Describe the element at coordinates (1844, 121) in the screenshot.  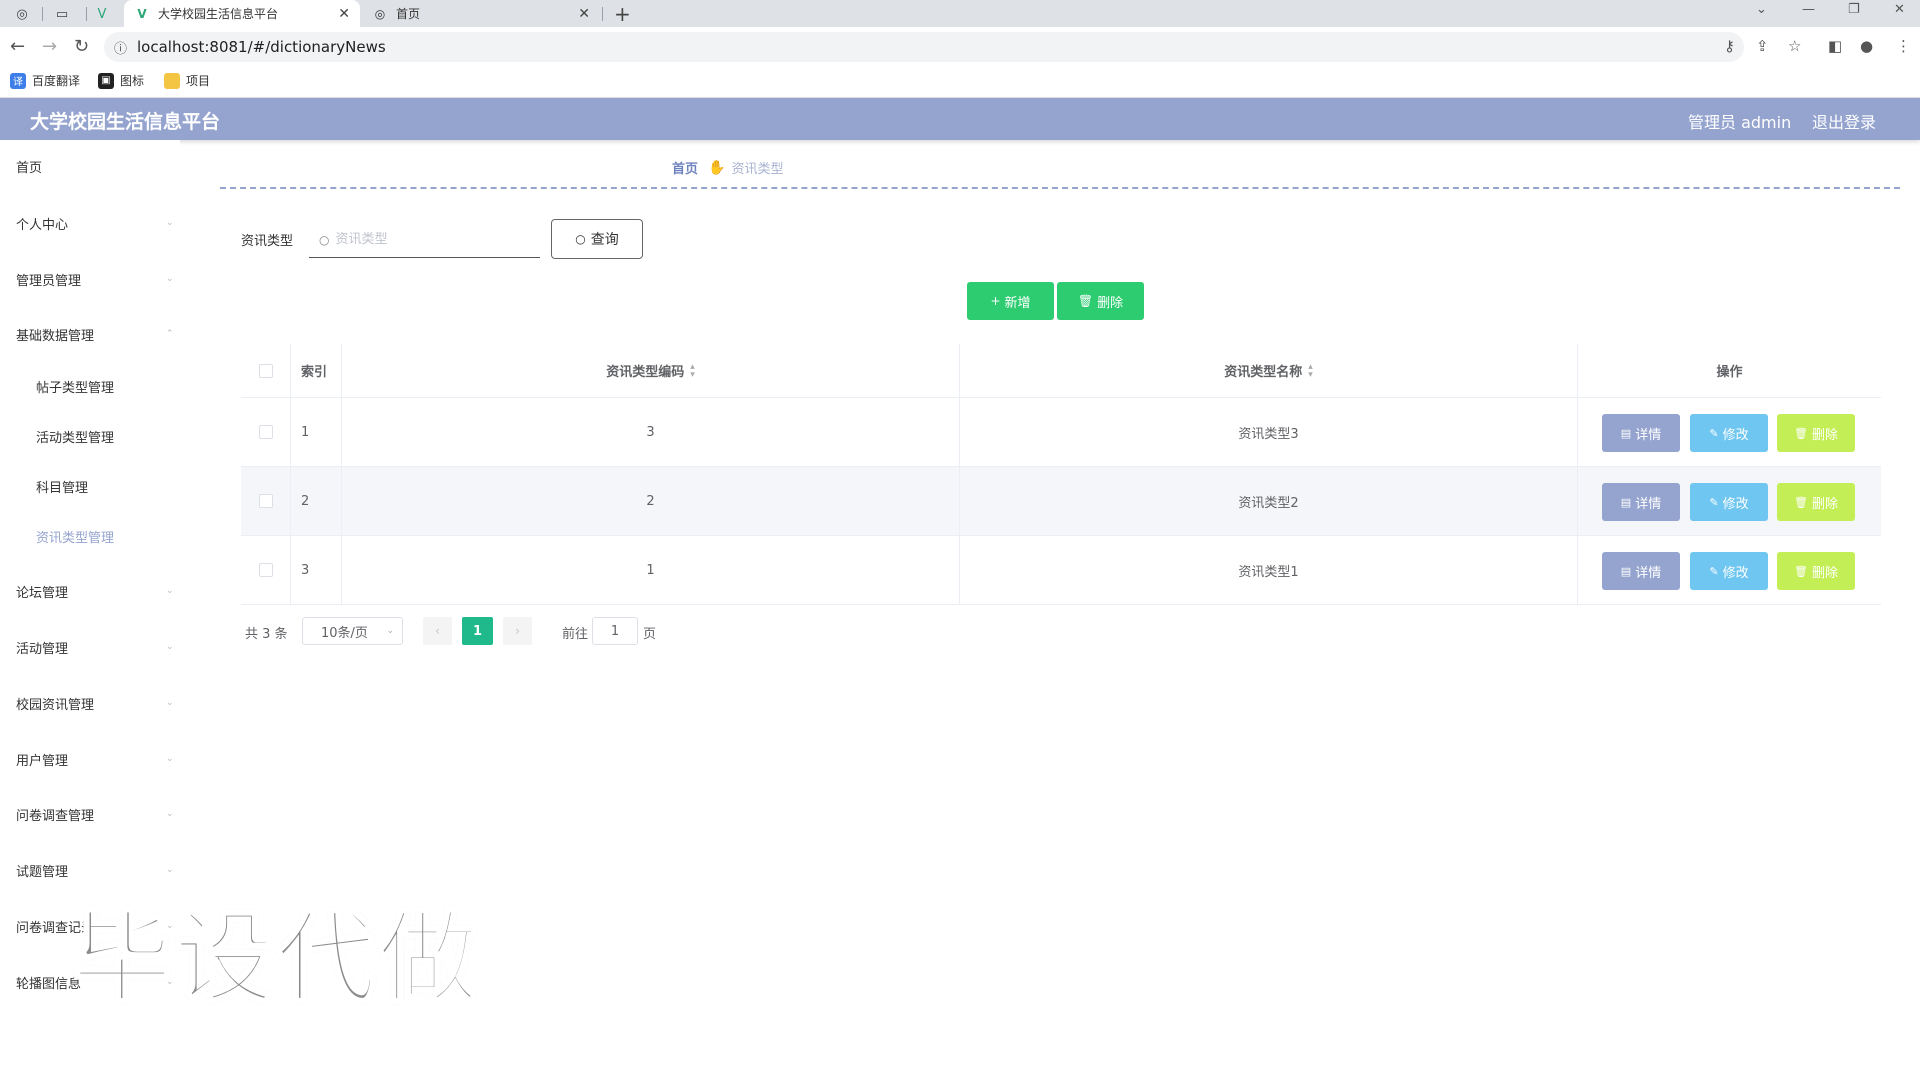
I see `logout-link: 退出登录` at that location.